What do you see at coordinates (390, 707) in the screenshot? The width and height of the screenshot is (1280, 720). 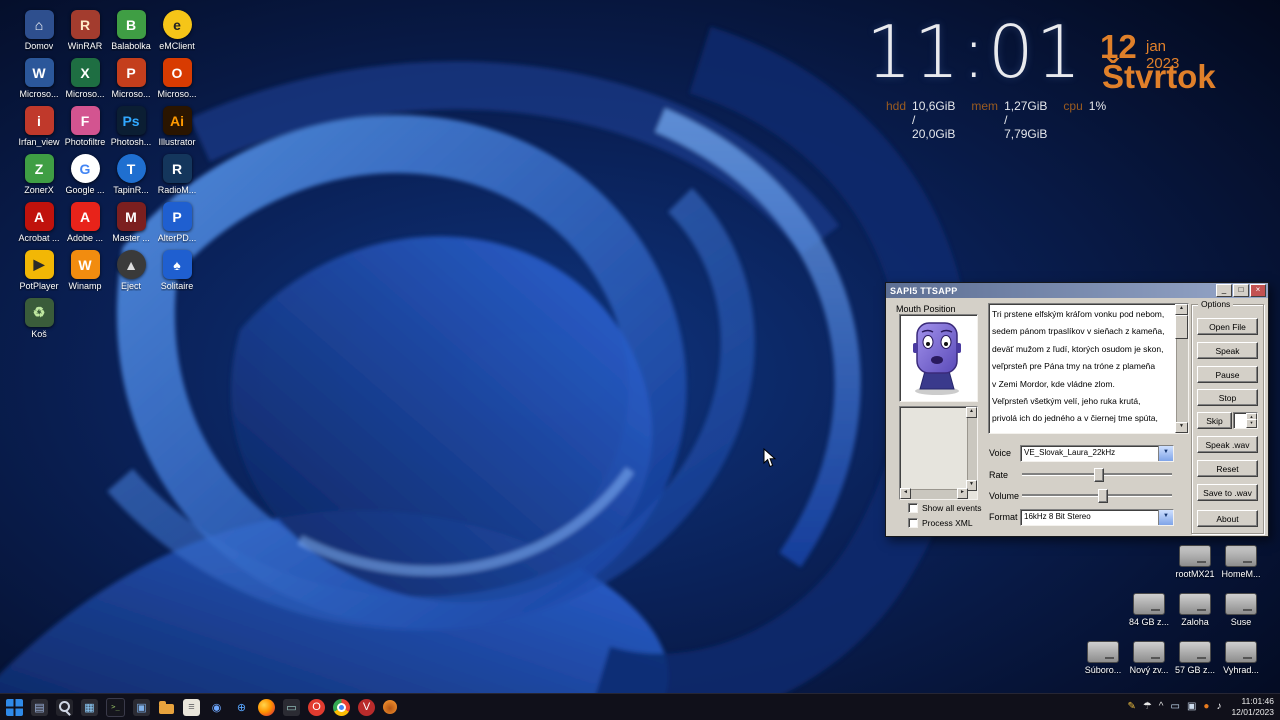 I see `paw-app-icon` at bounding box center [390, 707].